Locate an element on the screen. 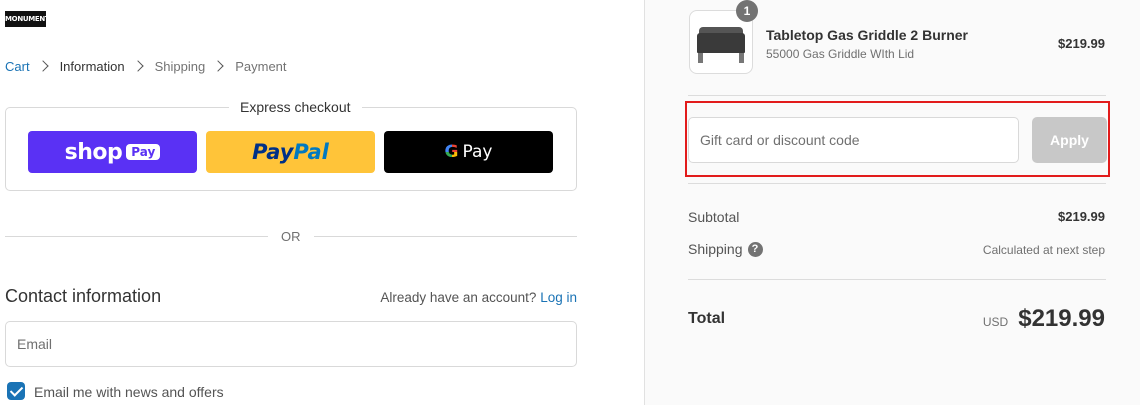 The width and height of the screenshot is (1140, 405). breadcrumb-payment: Payment is located at coordinates (261, 66).